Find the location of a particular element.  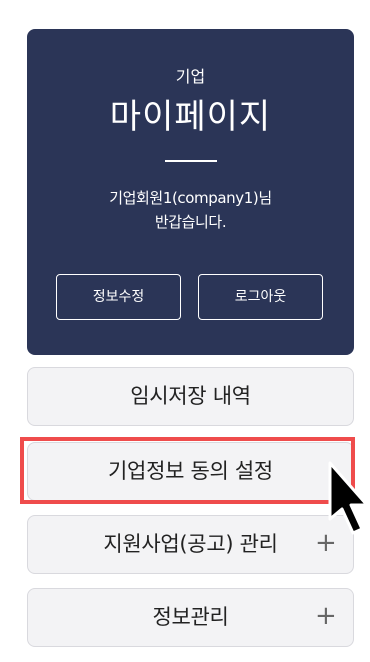

menu-item-temporary-saves: 임시저장 내역 is located at coordinates (190, 396).